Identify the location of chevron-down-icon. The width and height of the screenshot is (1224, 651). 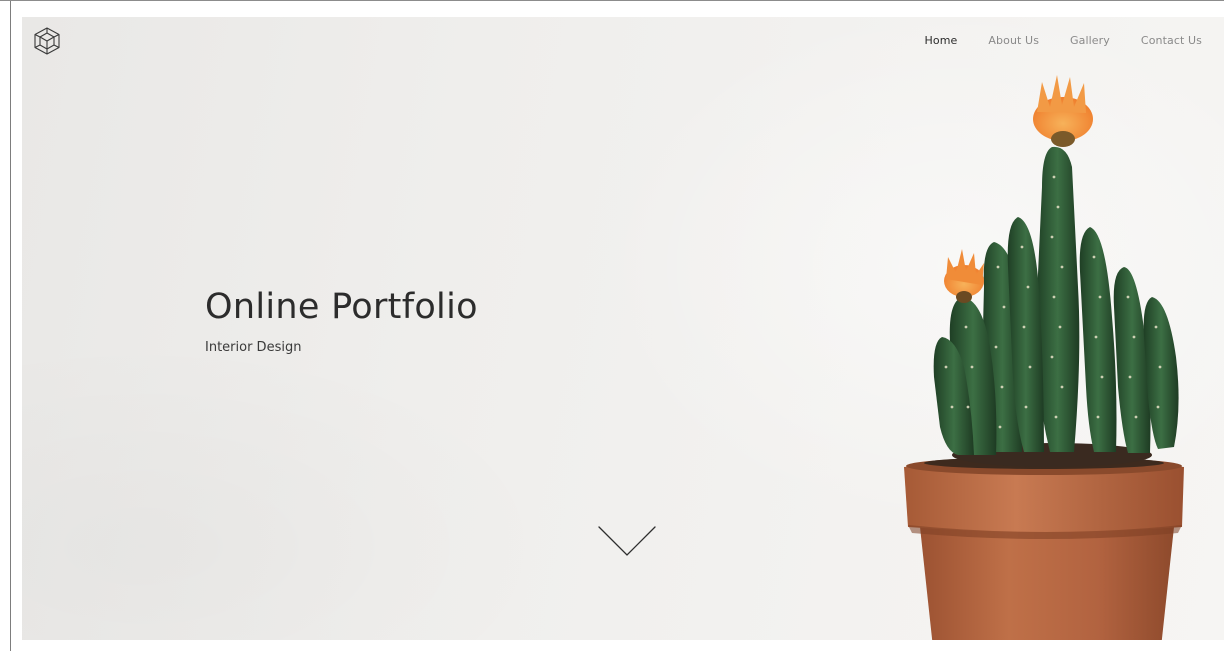
(627, 541).